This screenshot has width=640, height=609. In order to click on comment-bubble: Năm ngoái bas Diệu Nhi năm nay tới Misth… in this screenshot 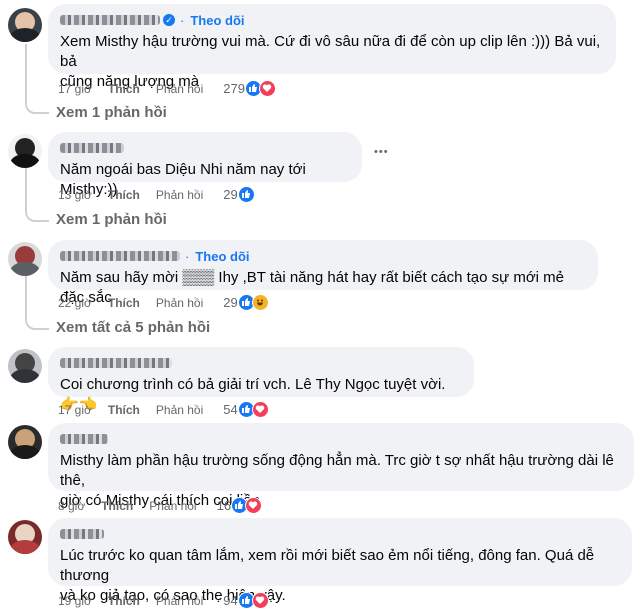, I will do `click(205, 165)`.